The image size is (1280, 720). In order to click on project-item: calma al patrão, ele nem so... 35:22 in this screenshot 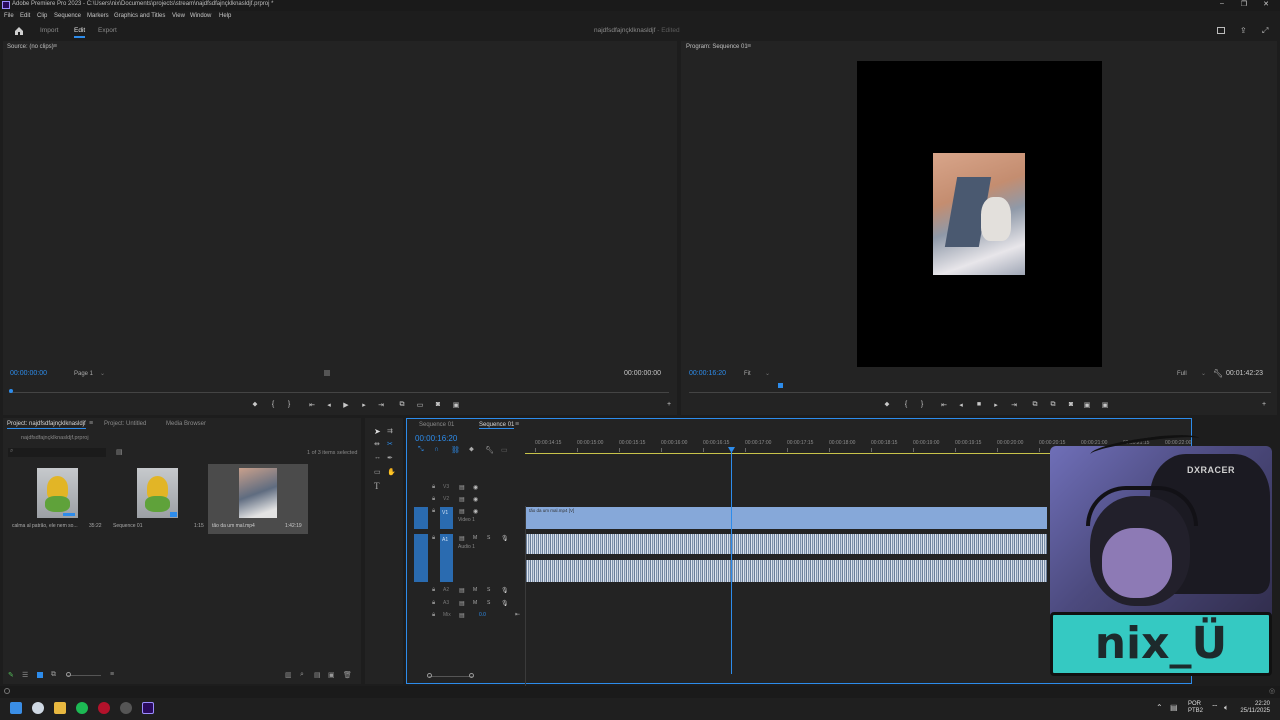, I will do `click(58, 500)`.